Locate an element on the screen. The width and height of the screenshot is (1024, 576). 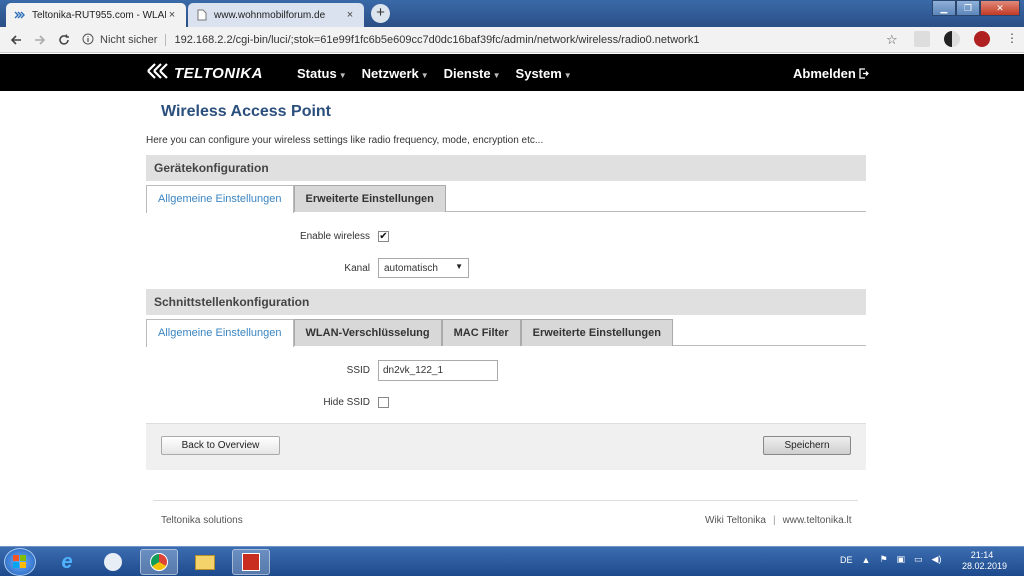
teltonika-favicon-icon is located at coordinates (20, 15).